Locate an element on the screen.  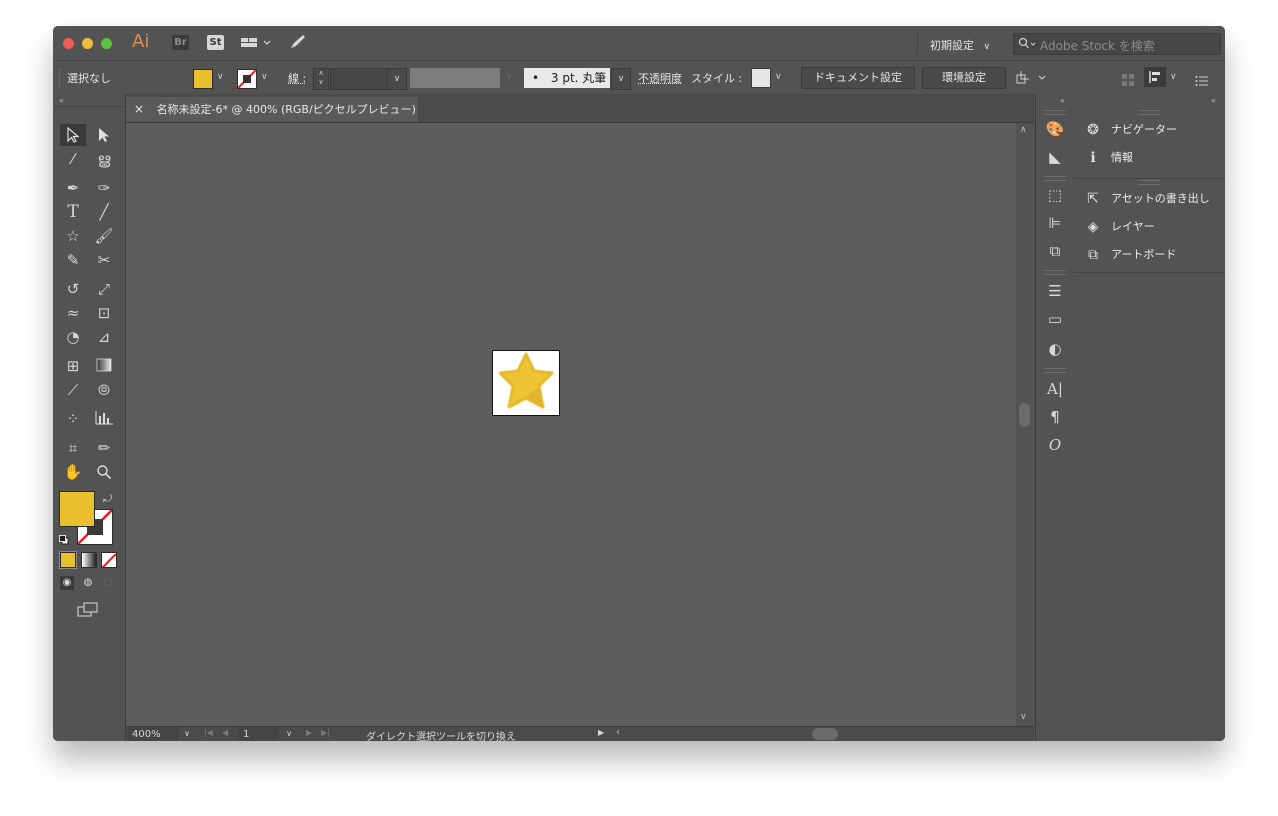
gradient-tool-icon is located at coordinates (104, 366).